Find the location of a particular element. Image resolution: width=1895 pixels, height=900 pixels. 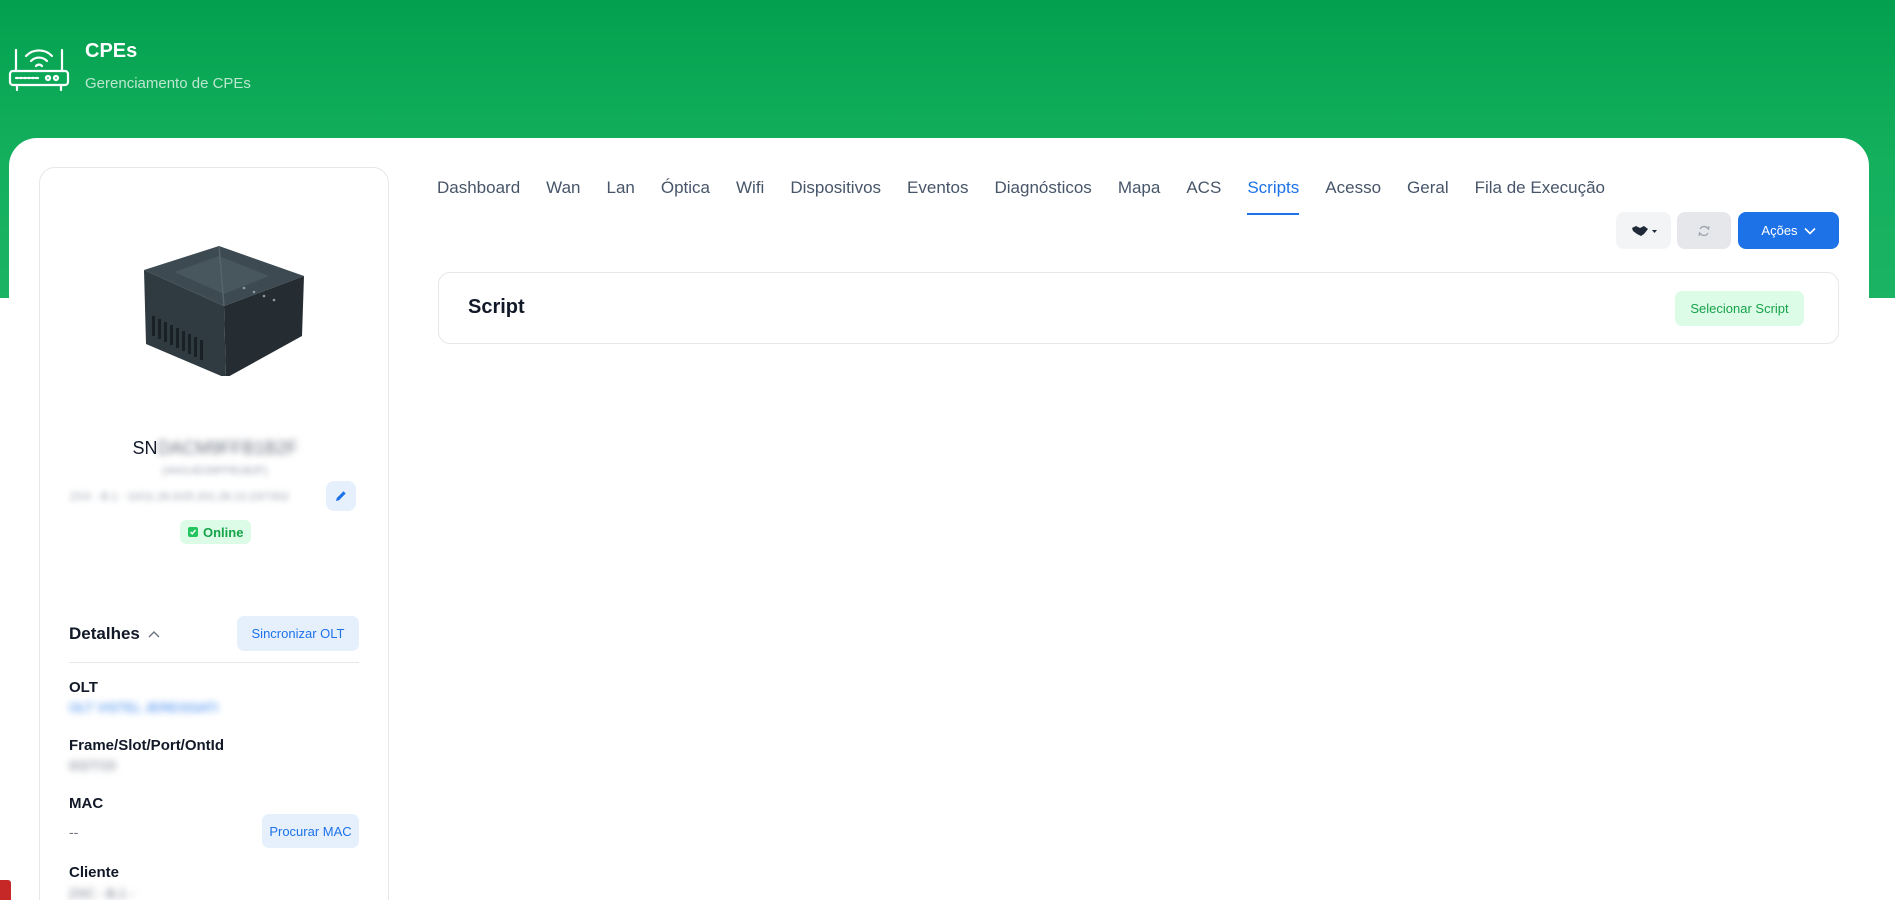

tab-scripts: Scripts is located at coordinates (1273, 191).